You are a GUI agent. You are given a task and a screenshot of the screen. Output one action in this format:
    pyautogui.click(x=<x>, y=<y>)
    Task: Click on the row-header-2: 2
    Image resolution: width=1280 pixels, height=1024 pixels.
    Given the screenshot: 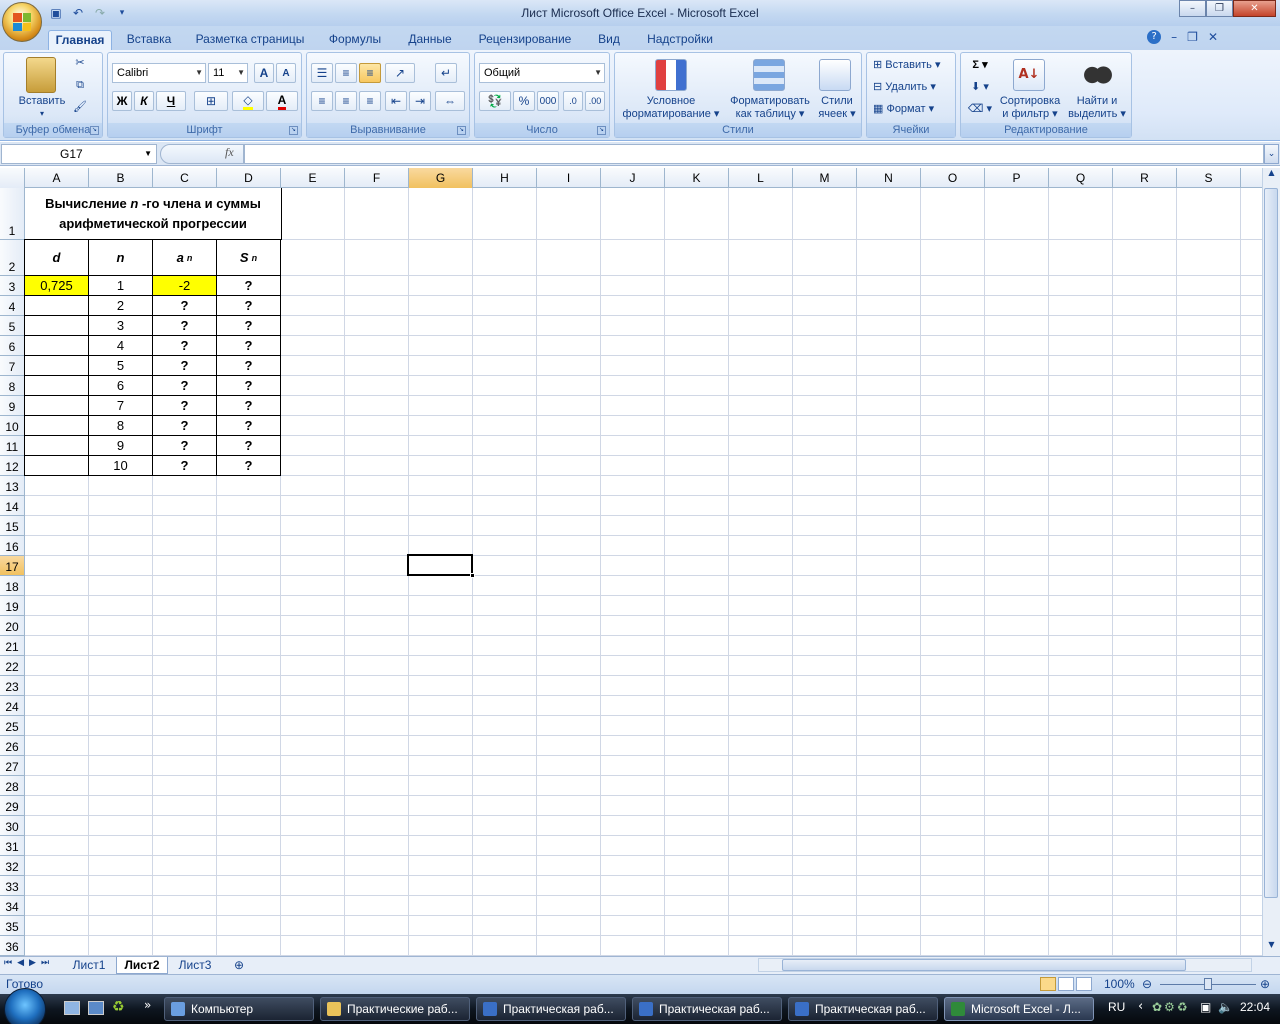 What is the action you would take?
    pyautogui.click(x=12, y=258)
    